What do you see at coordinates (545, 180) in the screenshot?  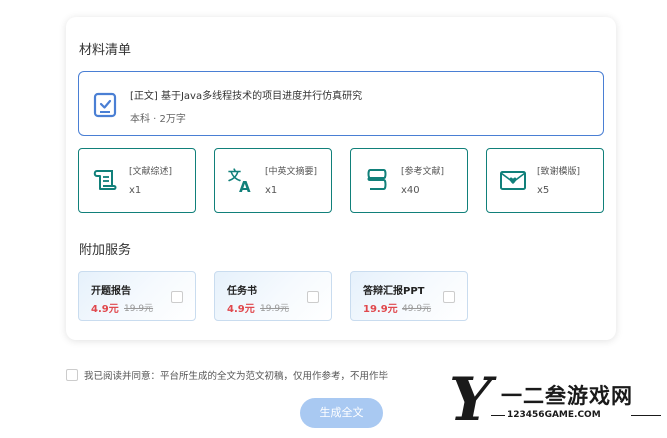 I see `material-item-acknowledgement: [致谢模版] x5` at bounding box center [545, 180].